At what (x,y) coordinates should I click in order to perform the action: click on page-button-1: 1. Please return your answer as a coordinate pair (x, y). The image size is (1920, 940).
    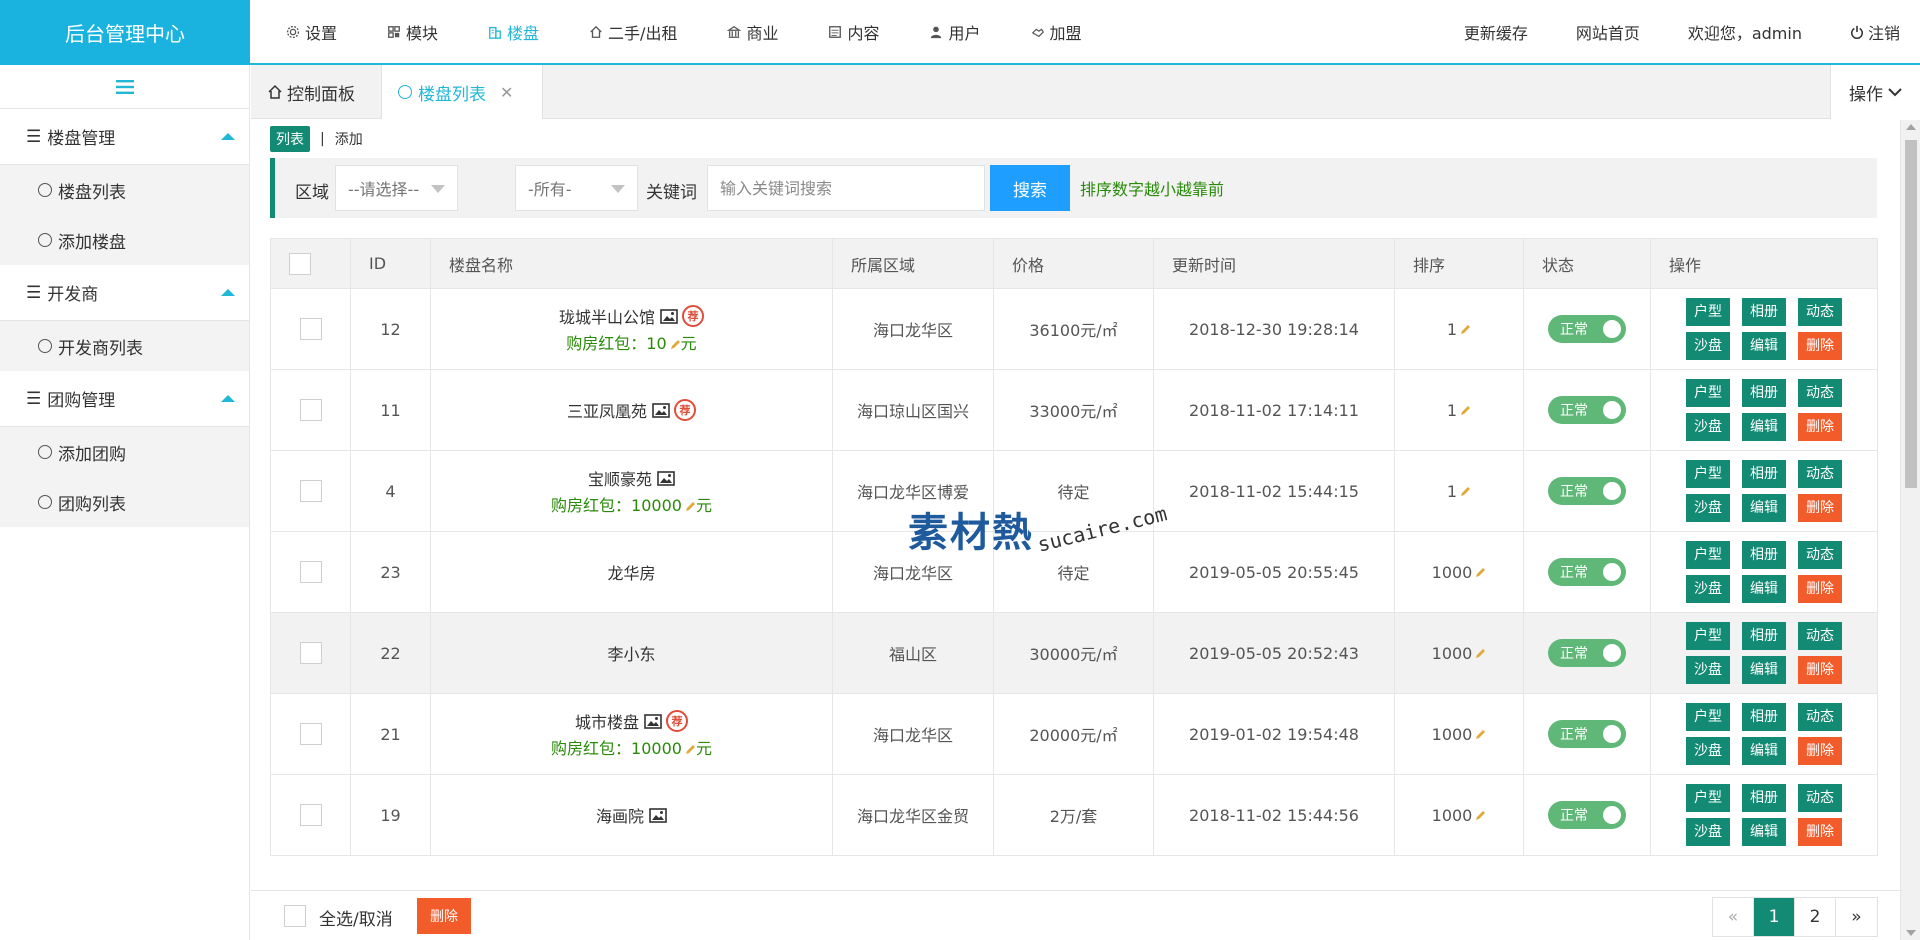
    Looking at the image, I should click on (1774, 917).